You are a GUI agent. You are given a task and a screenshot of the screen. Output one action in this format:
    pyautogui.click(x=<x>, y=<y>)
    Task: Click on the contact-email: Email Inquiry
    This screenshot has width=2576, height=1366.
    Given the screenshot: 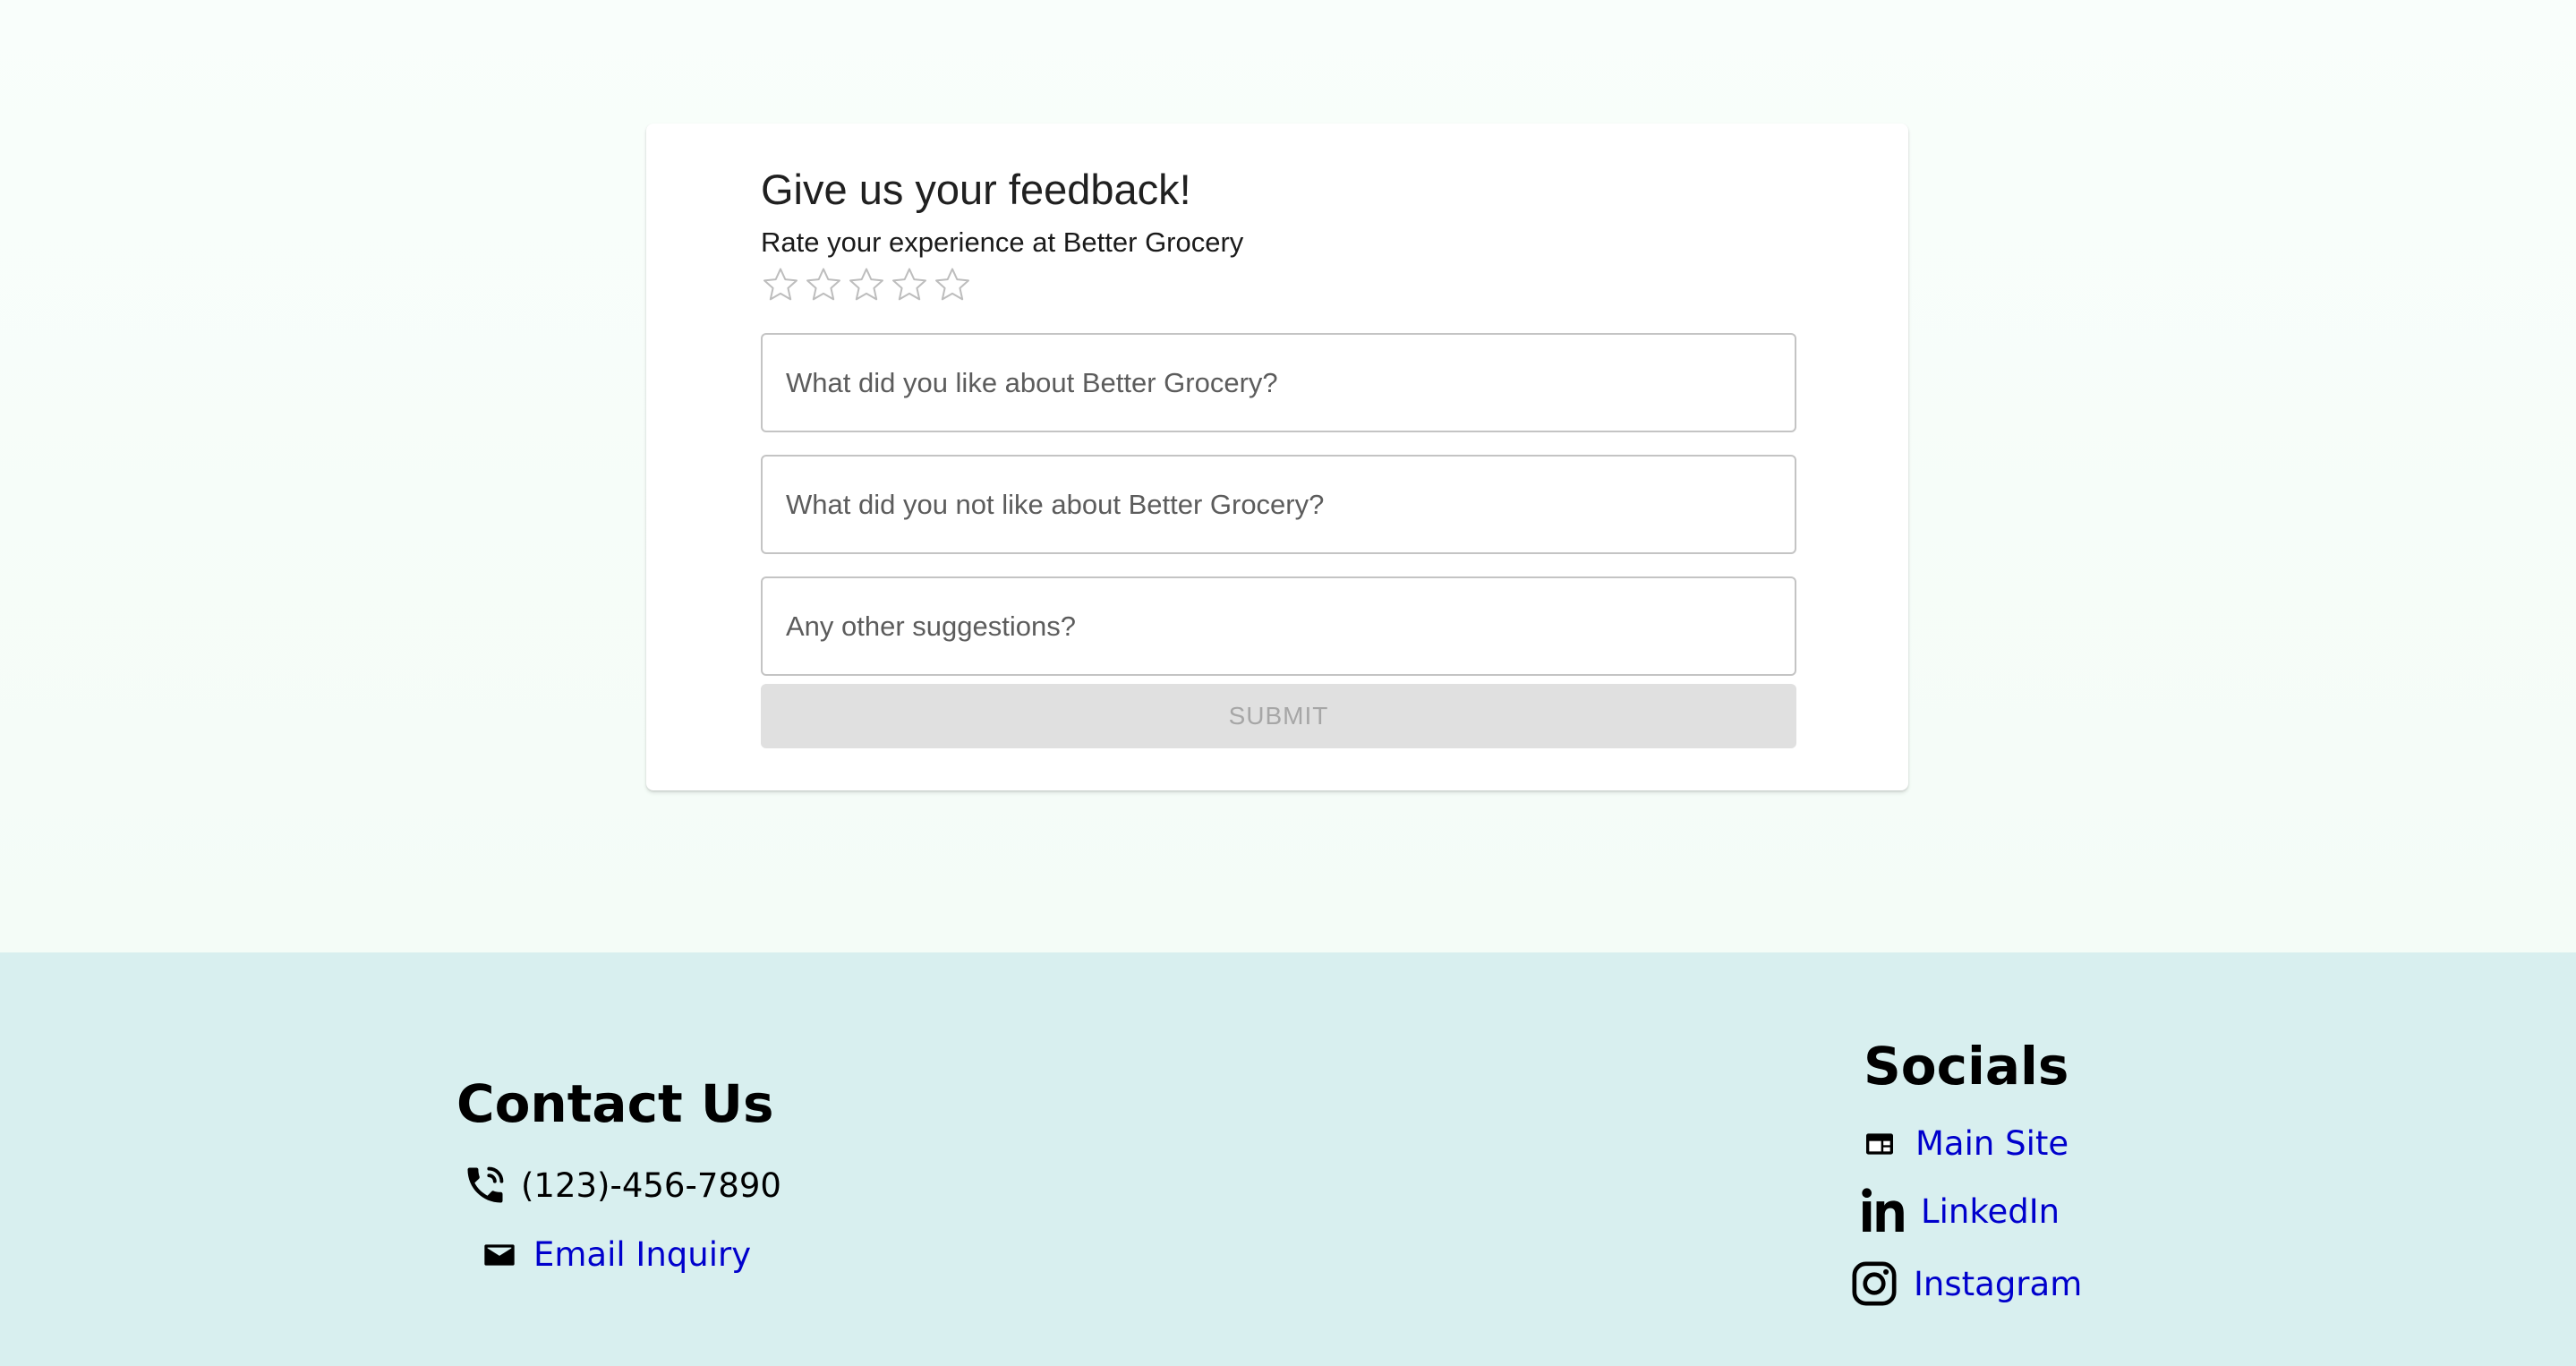 What is the action you would take?
    pyautogui.click(x=616, y=1254)
    